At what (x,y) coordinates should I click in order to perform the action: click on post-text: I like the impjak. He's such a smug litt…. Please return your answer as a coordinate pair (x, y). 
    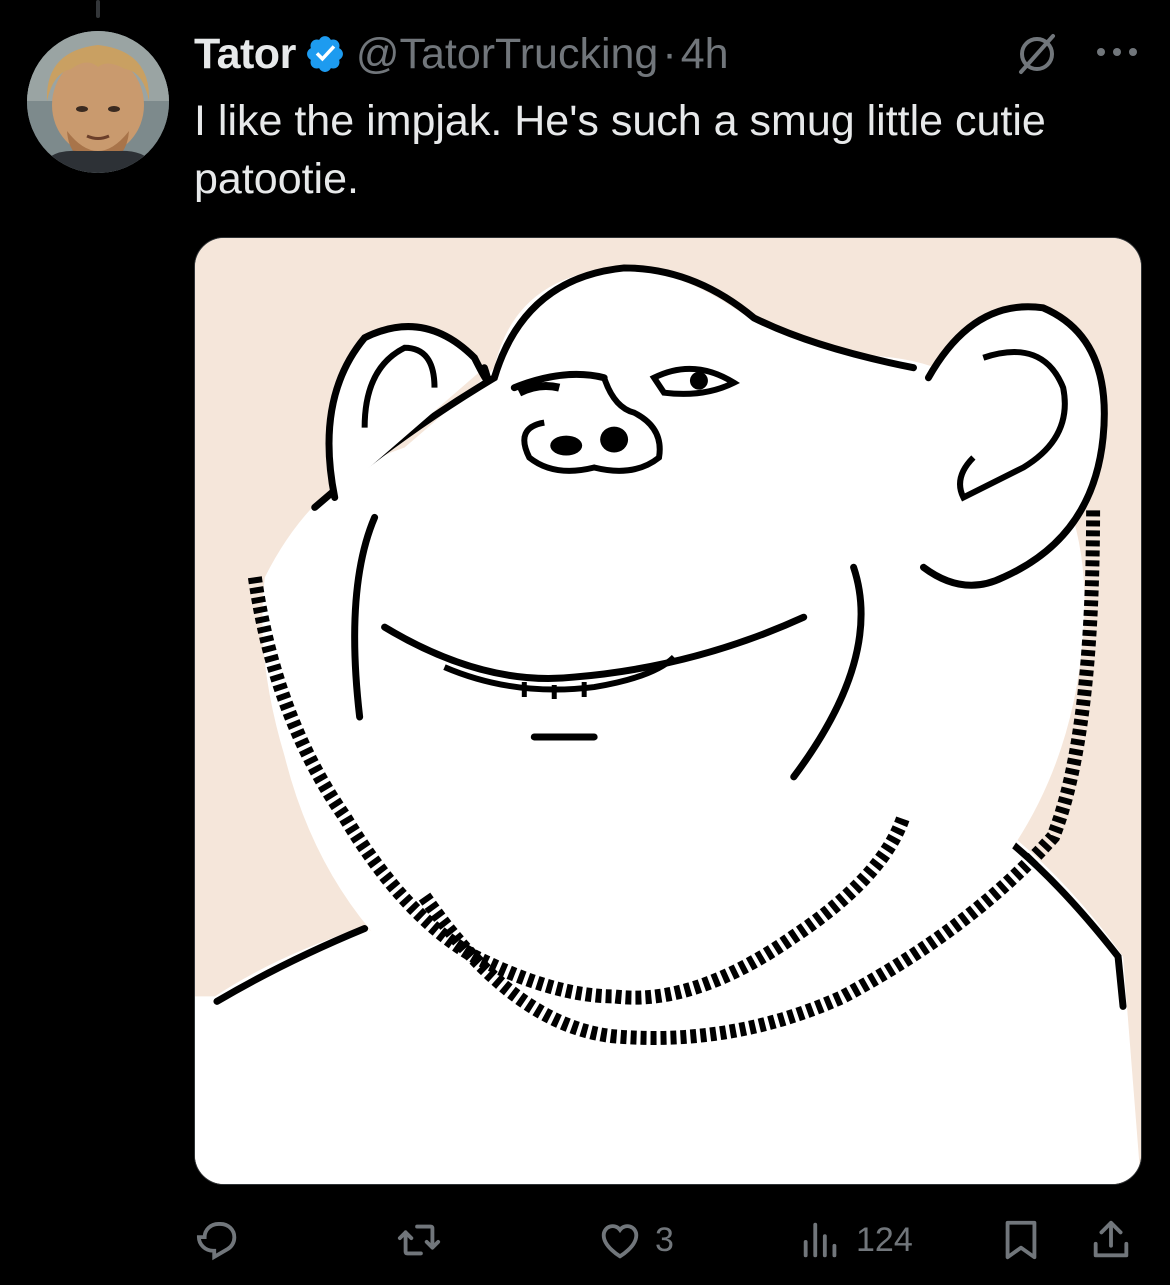
    Looking at the image, I should click on (620, 150).